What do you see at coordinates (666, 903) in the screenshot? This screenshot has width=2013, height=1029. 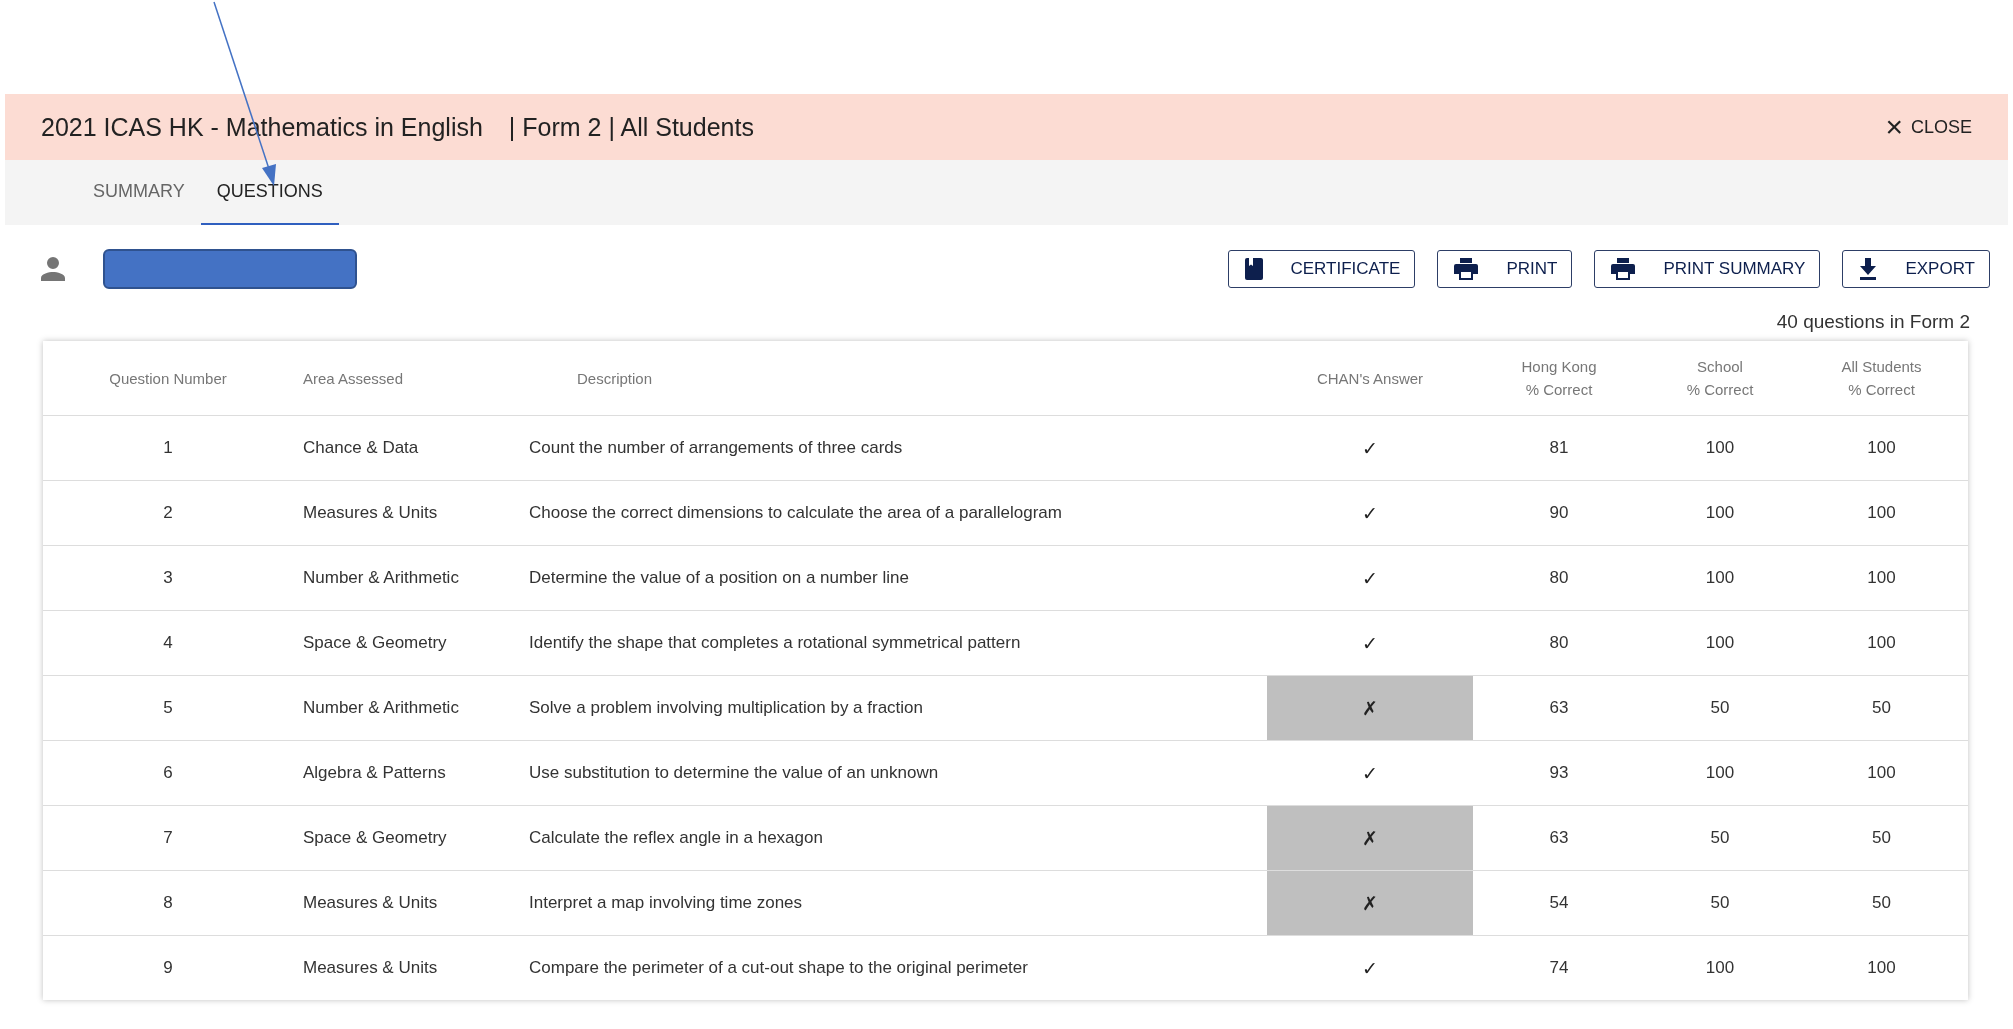 I see `table-cell-text: Interpret a map involving time zones` at bounding box center [666, 903].